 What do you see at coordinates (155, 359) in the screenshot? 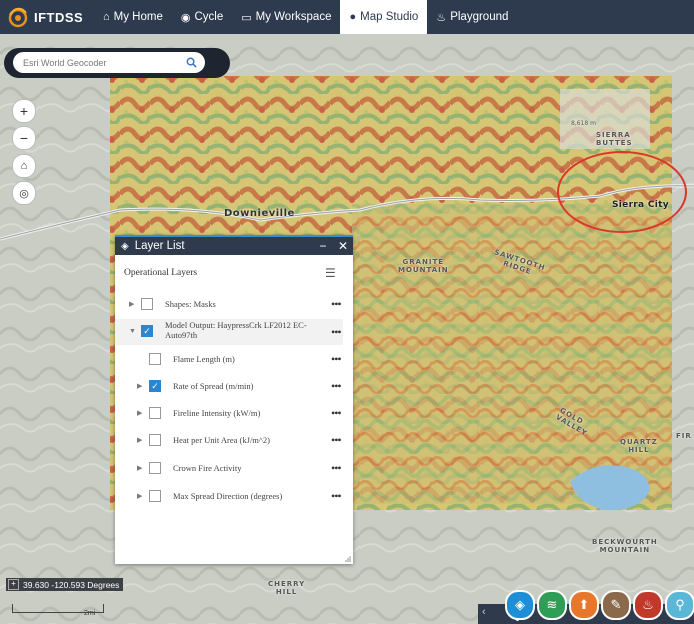
I see `layer-checkbox-flame-length` at bounding box center [155, 359].